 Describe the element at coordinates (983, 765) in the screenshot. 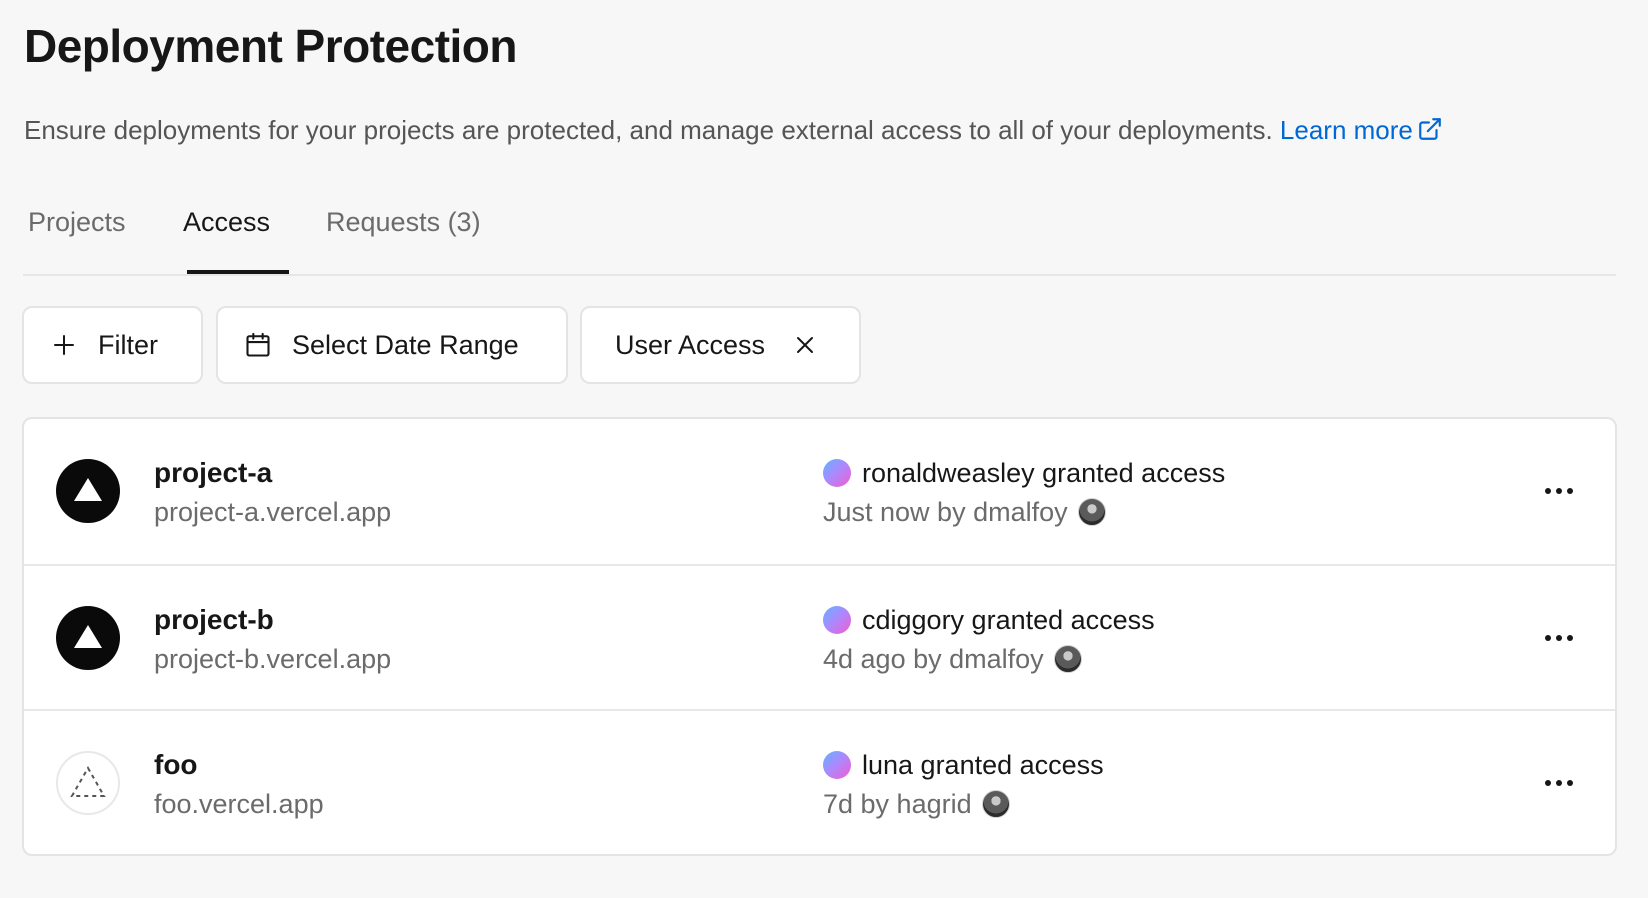

I see `grant-text: luna granted access` at that location.